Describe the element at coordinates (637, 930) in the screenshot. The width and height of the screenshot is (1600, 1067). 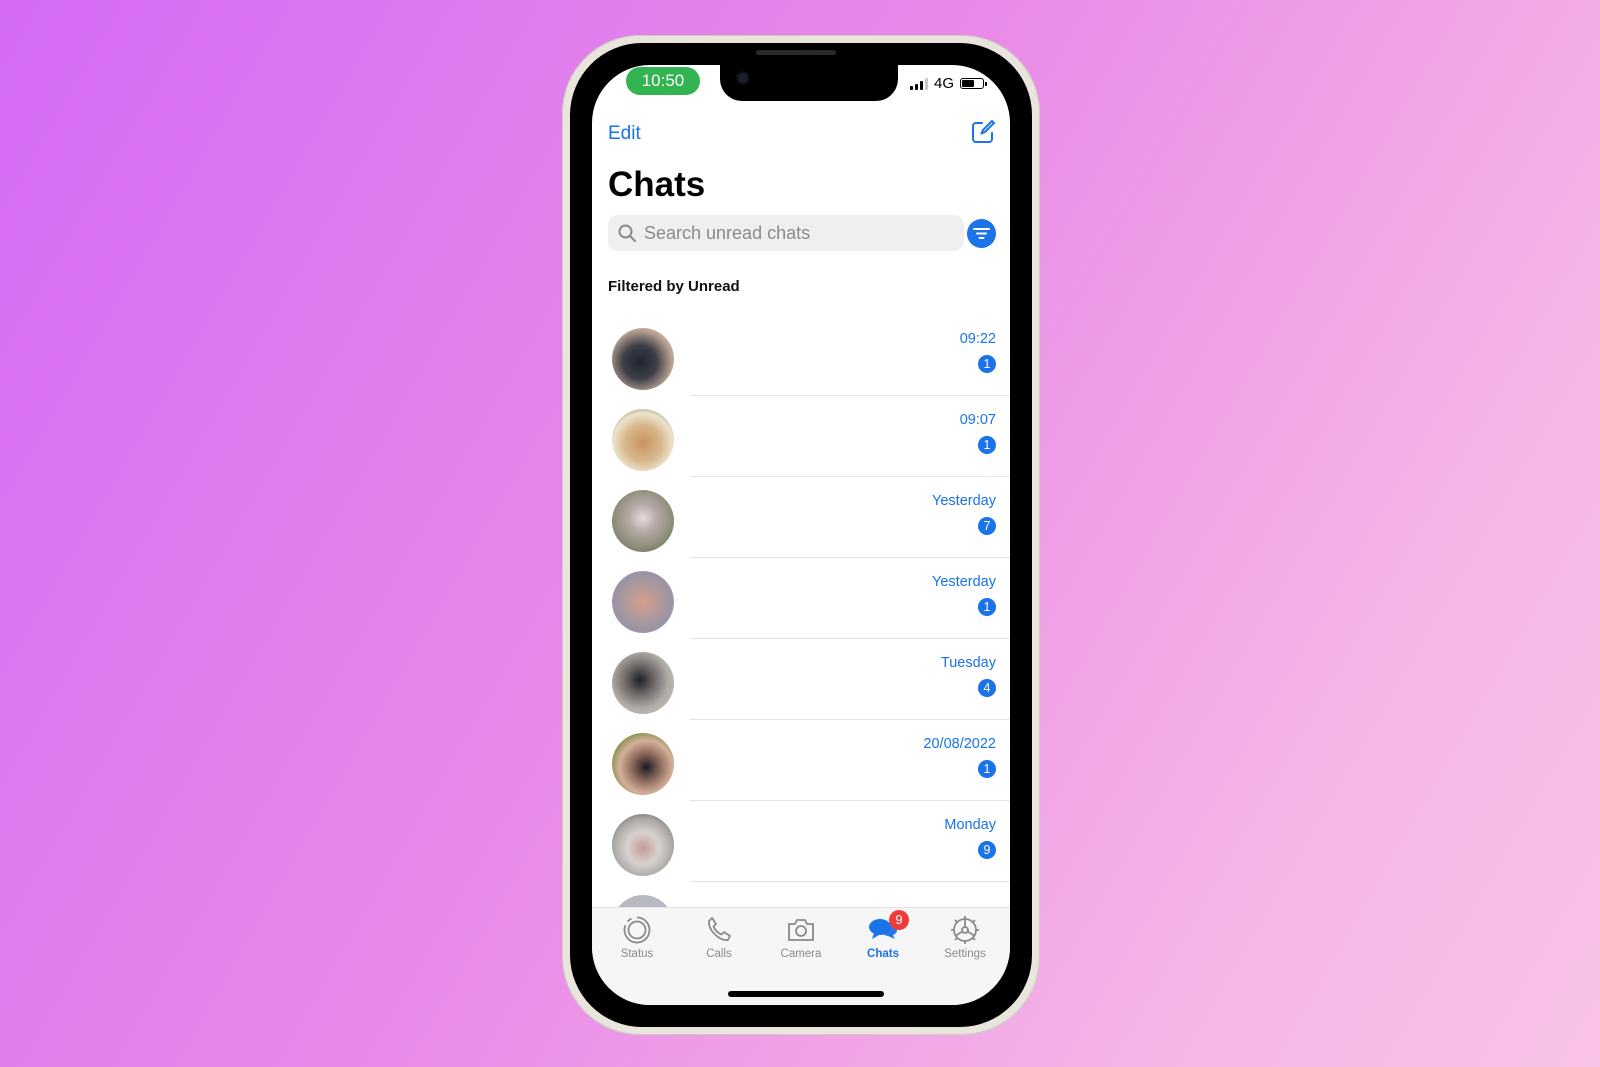
I see `status-icon` at that location.